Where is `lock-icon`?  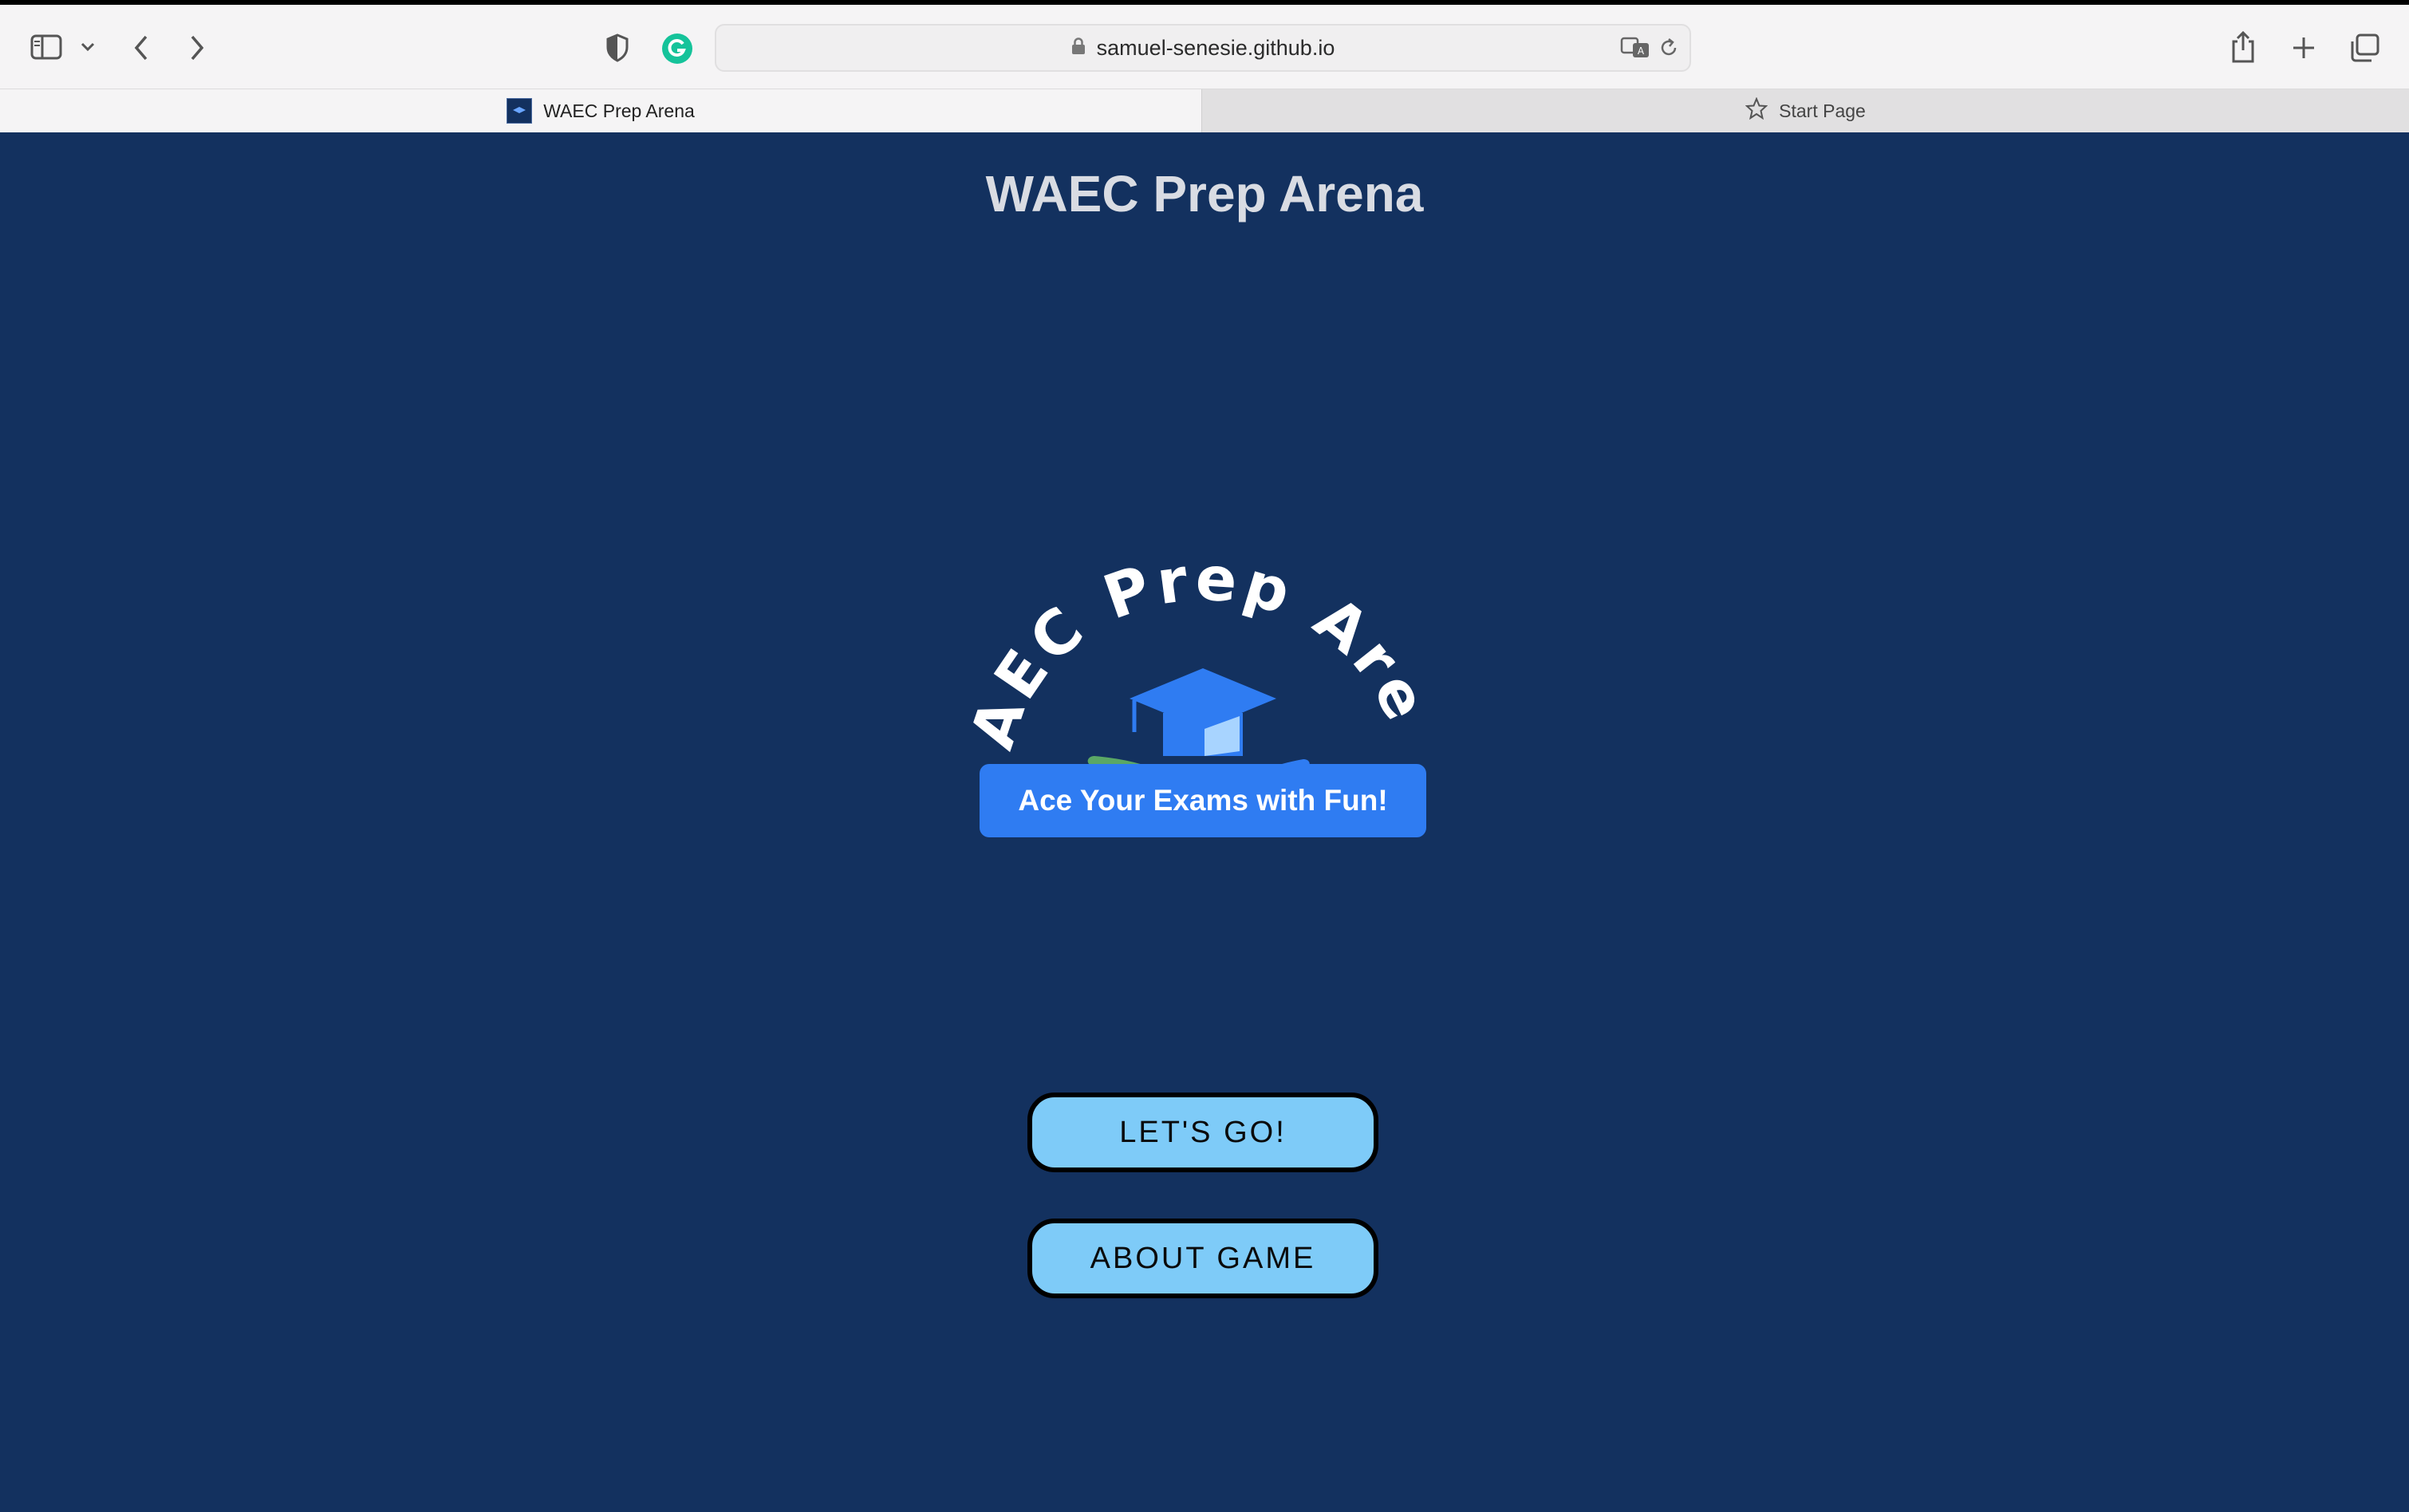 lock-icon is located at coordinates (1078, 48).